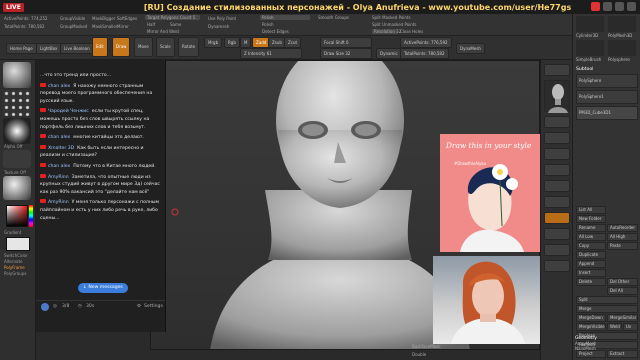  I want to click on main-color-swatch, so click(18, 244).